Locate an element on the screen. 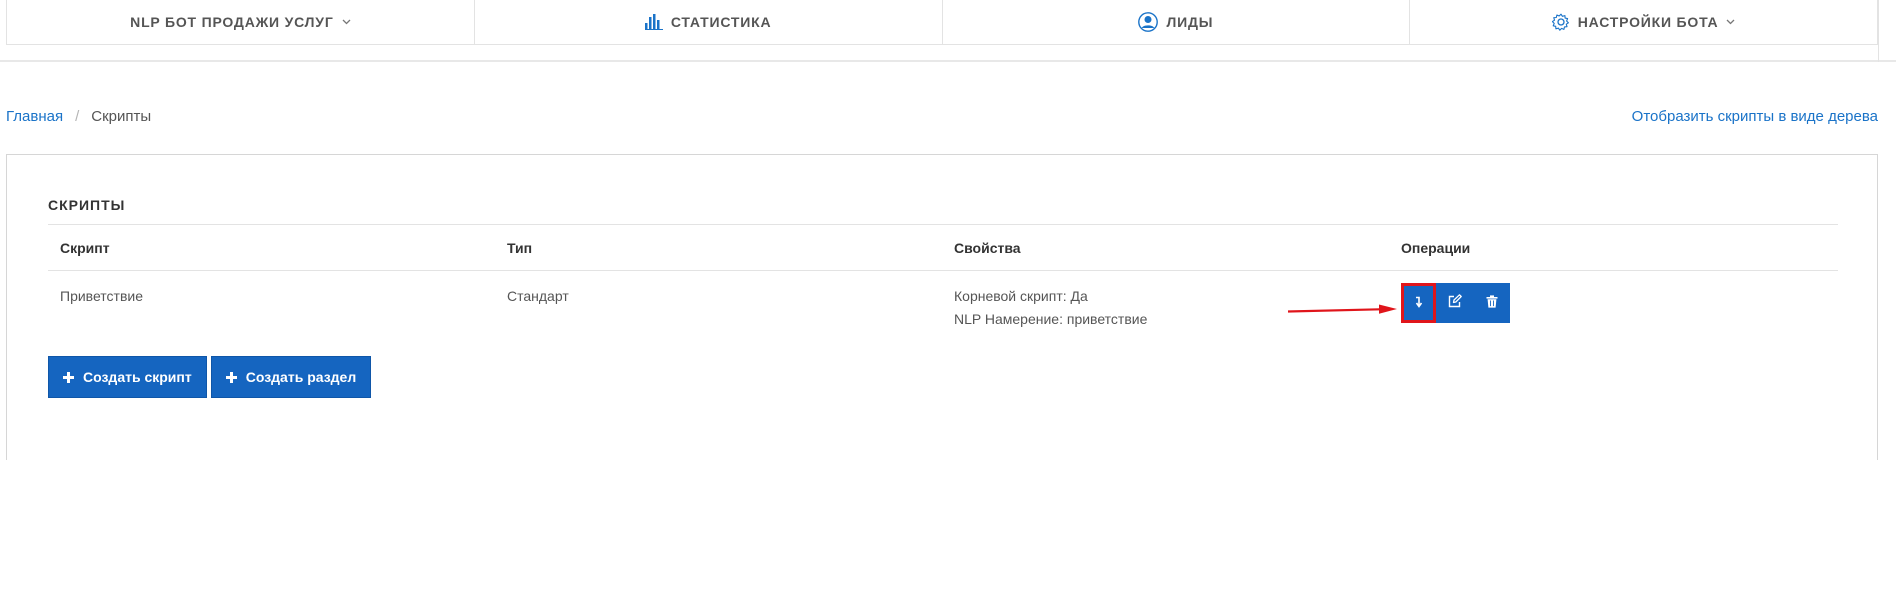 The image size is (1896, 600). column-header-operations: Операции is located at coordinates (1436, 247).